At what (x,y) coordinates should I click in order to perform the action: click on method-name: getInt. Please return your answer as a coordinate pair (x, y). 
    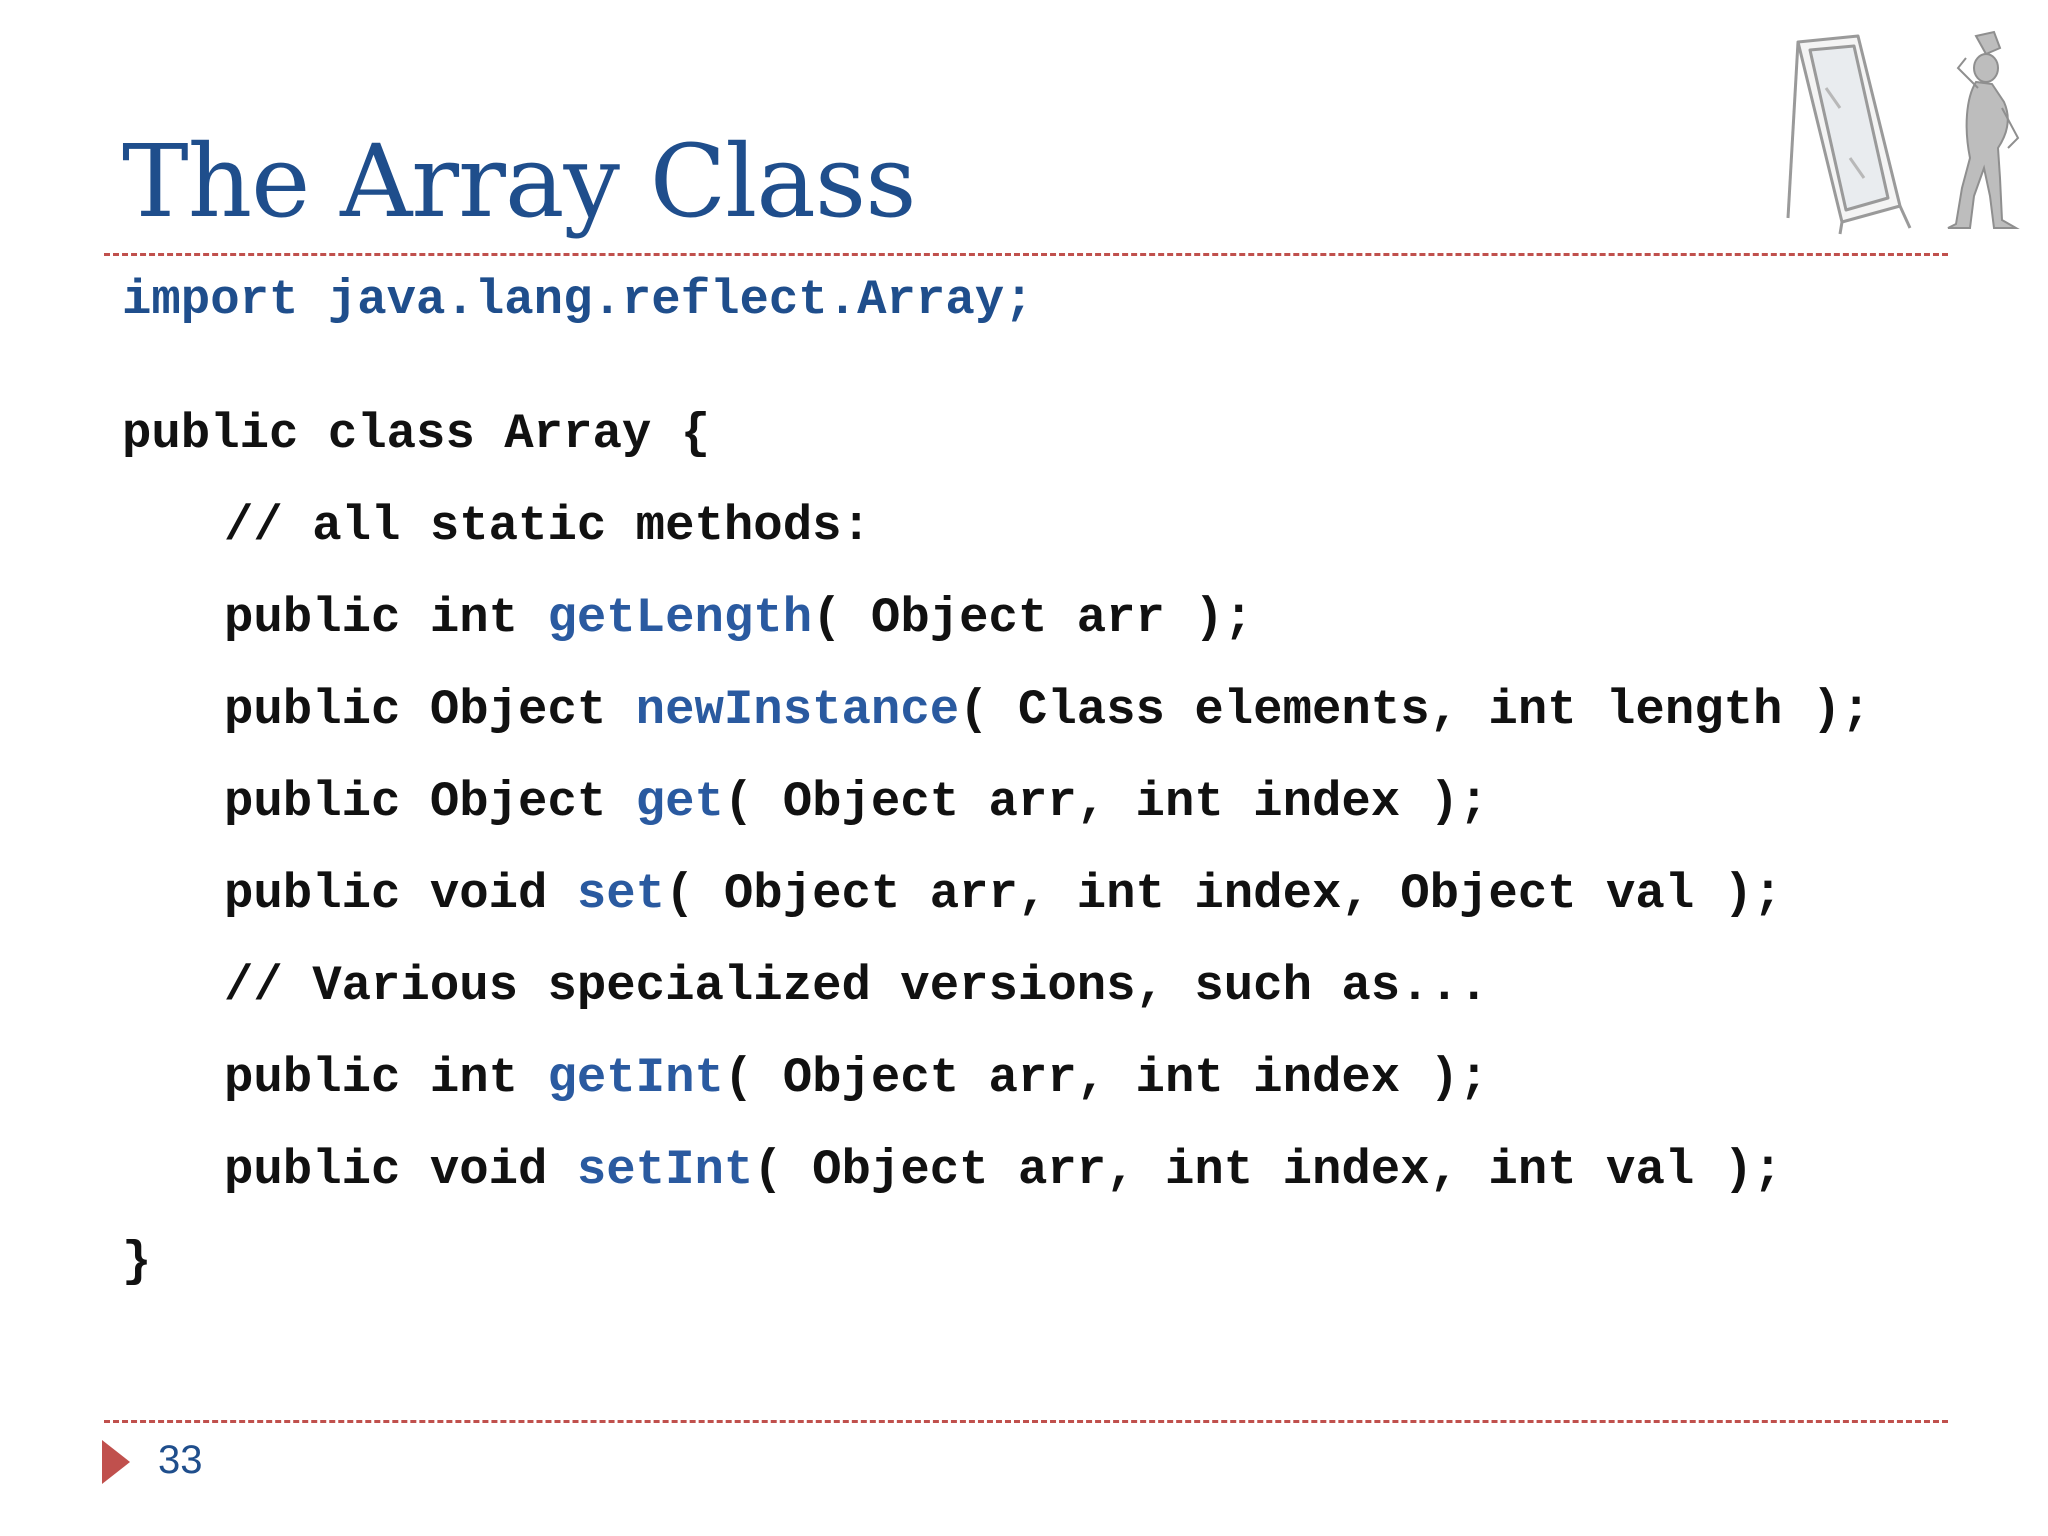
    Looking at the image, I should click on (635, 1078).